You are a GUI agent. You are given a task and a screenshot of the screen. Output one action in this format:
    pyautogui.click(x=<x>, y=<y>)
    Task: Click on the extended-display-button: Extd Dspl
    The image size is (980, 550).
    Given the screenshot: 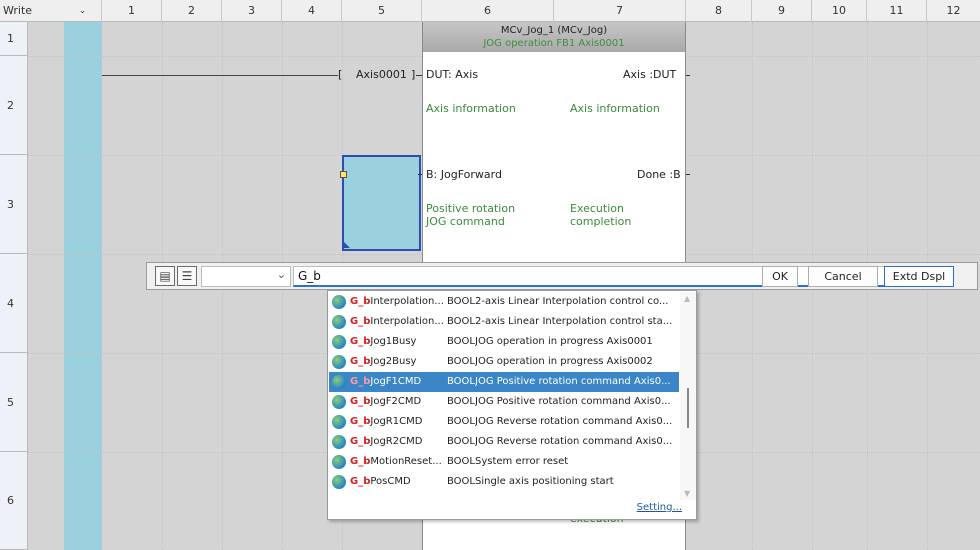 What is the action you would take?
    pyautogui.click(x=919, y=276)
    